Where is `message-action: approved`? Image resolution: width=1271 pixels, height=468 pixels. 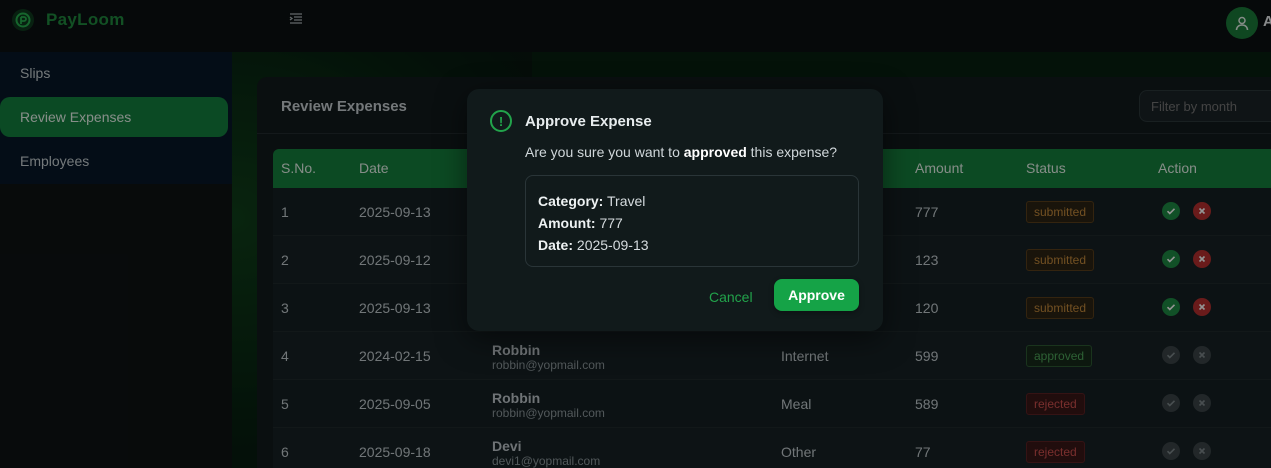
message-action: approved is located at coordinates (715, 152).